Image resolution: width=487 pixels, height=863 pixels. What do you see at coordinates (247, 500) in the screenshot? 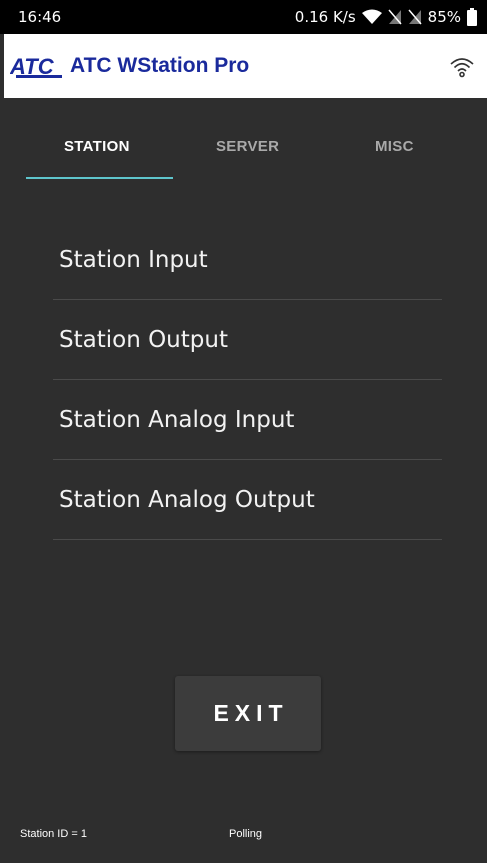
I see `menu-item-station-analog-output: Station Analog Output` at bounding box center [247, 500].